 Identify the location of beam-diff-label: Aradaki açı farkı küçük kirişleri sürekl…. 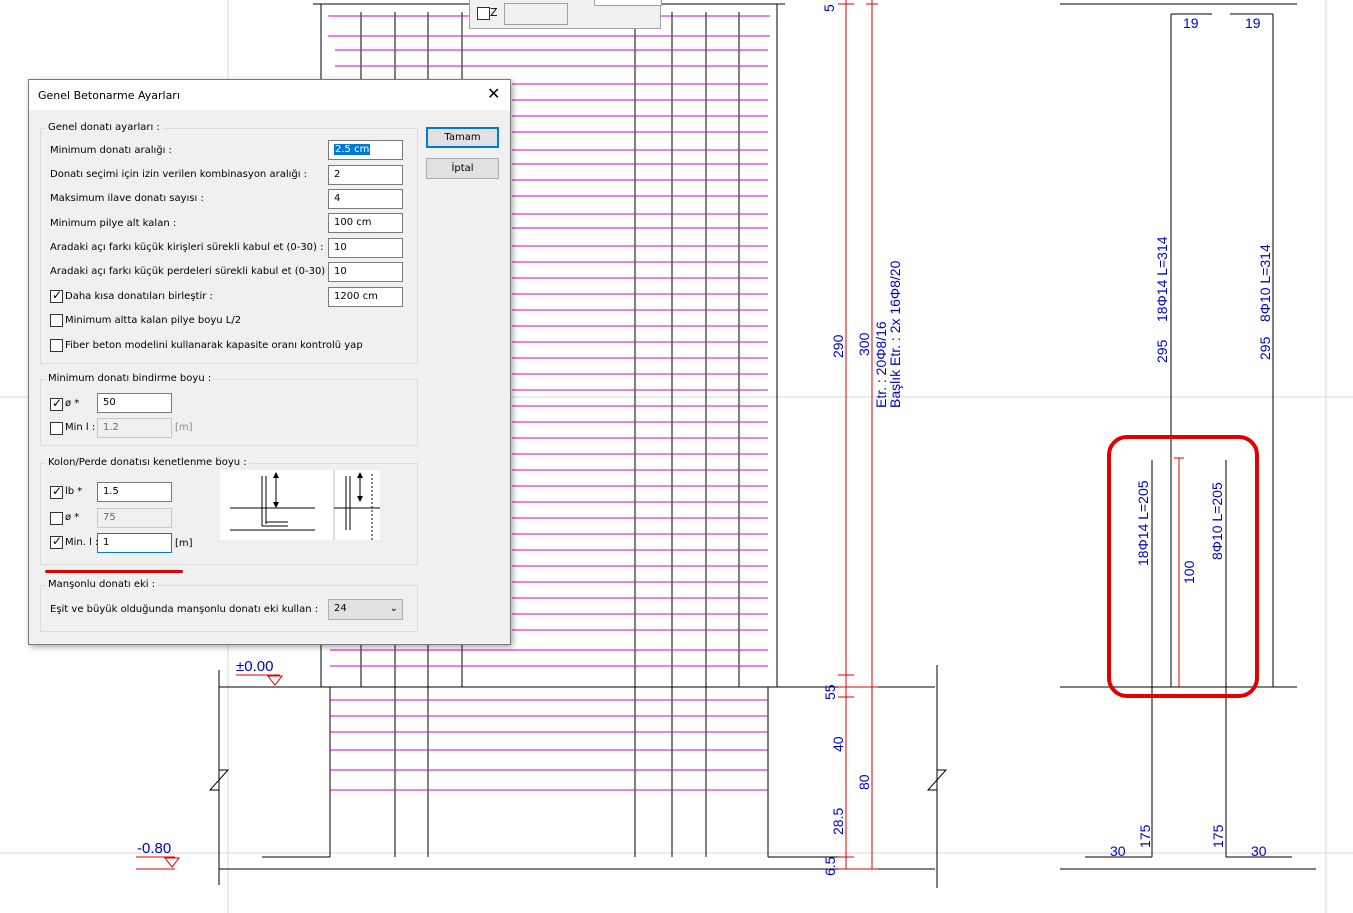
(187, 247).